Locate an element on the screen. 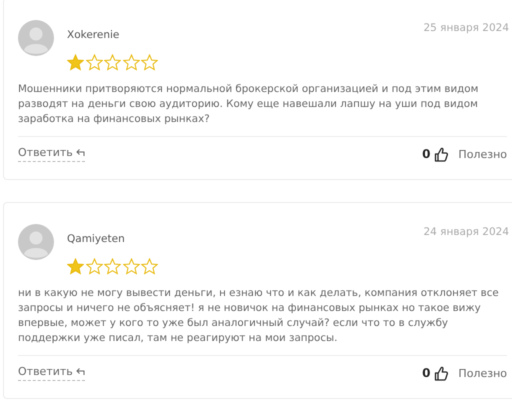  review-text: Мошенники притворяются нормальной брокерской организацией и под этим видом разводят на деньги свою аудиторию. Кому еще навешали лапшу на уши под видом заработка на финансовых рынках? is located at coordinates (249, 104).